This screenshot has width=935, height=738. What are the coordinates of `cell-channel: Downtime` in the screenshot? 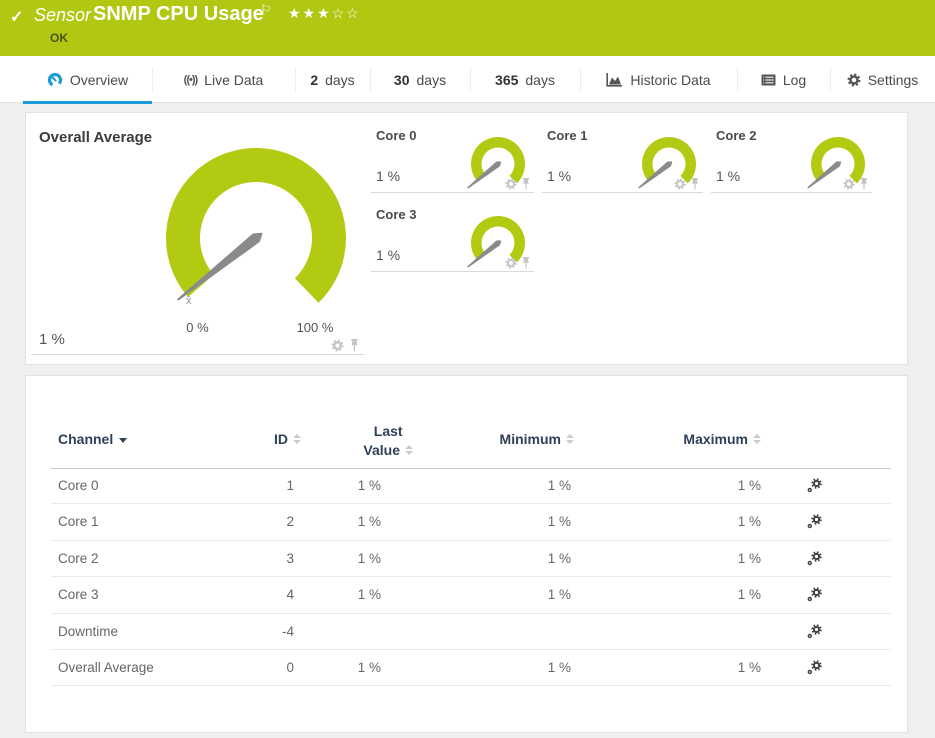 It's located at (88, 631).